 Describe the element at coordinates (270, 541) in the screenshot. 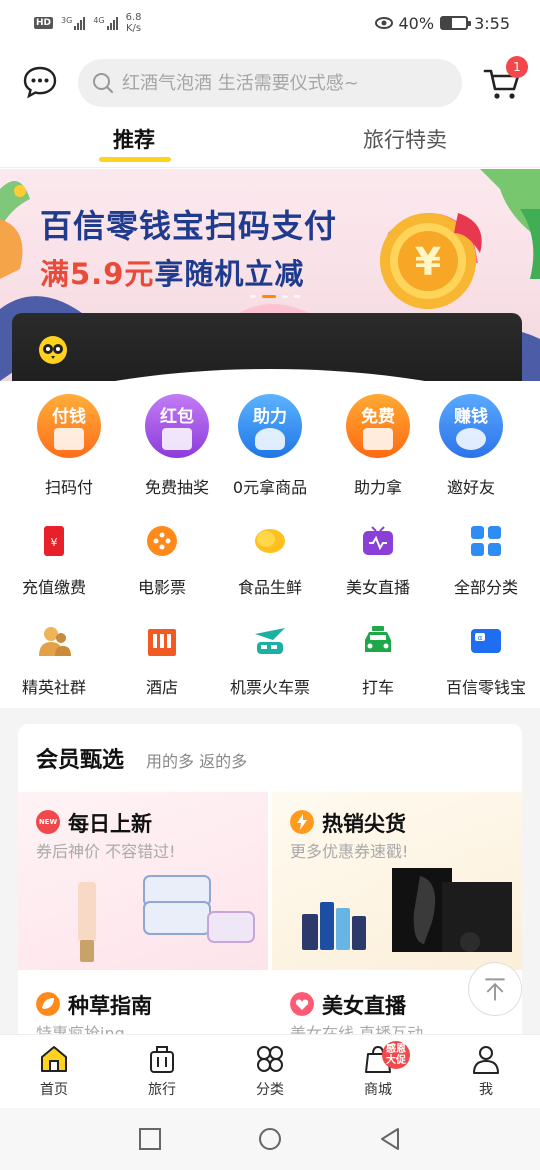

I see `lemon-icon` at that location.